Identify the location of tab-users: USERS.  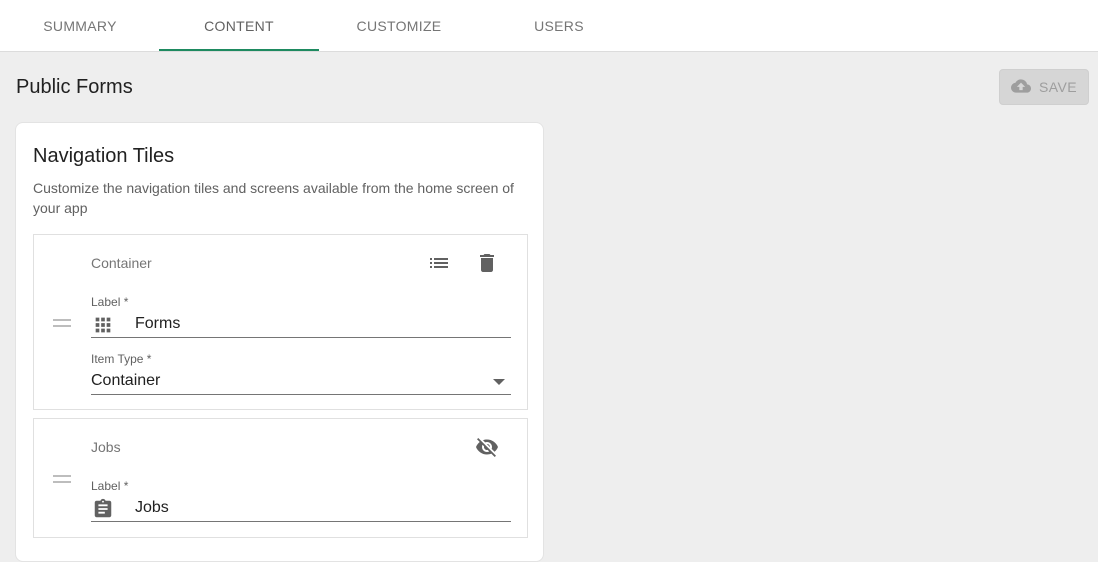
(559, 26).